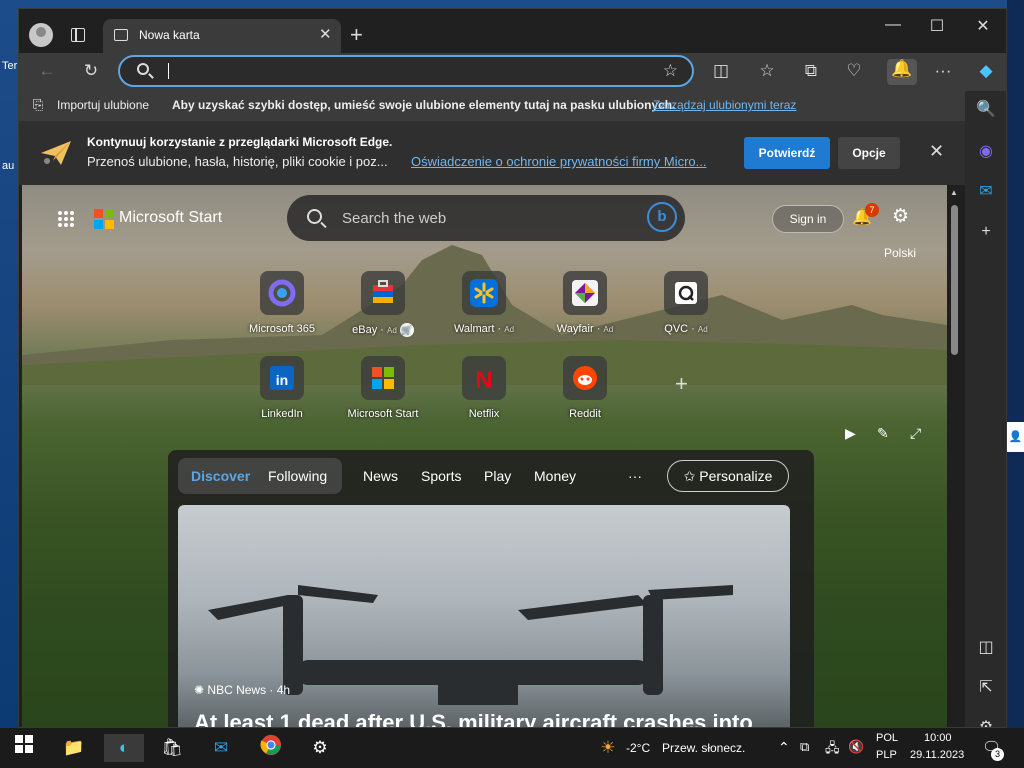  I want to click on maximize-button: ☐, so click(937, 26).